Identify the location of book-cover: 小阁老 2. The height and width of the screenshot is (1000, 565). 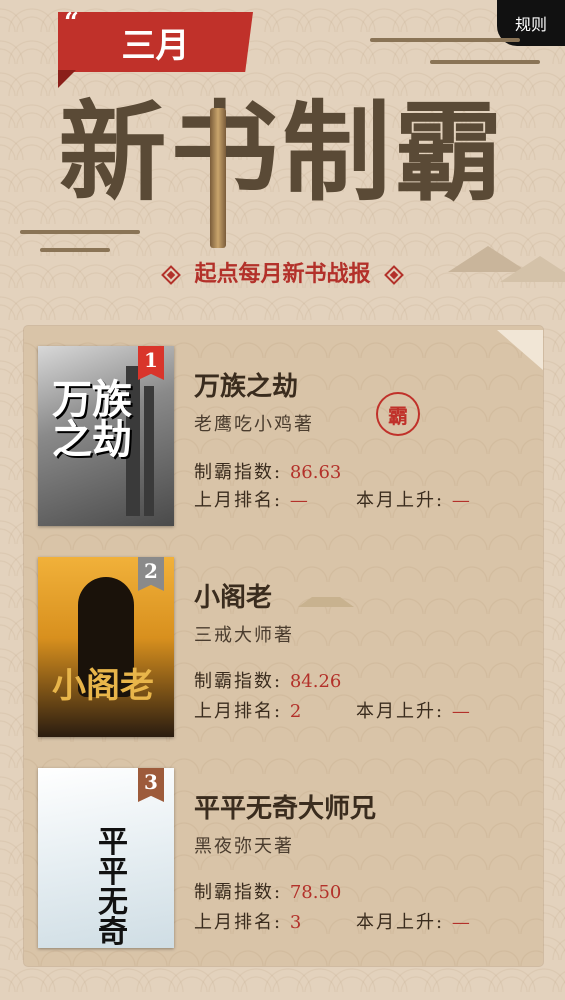
(106, 647).